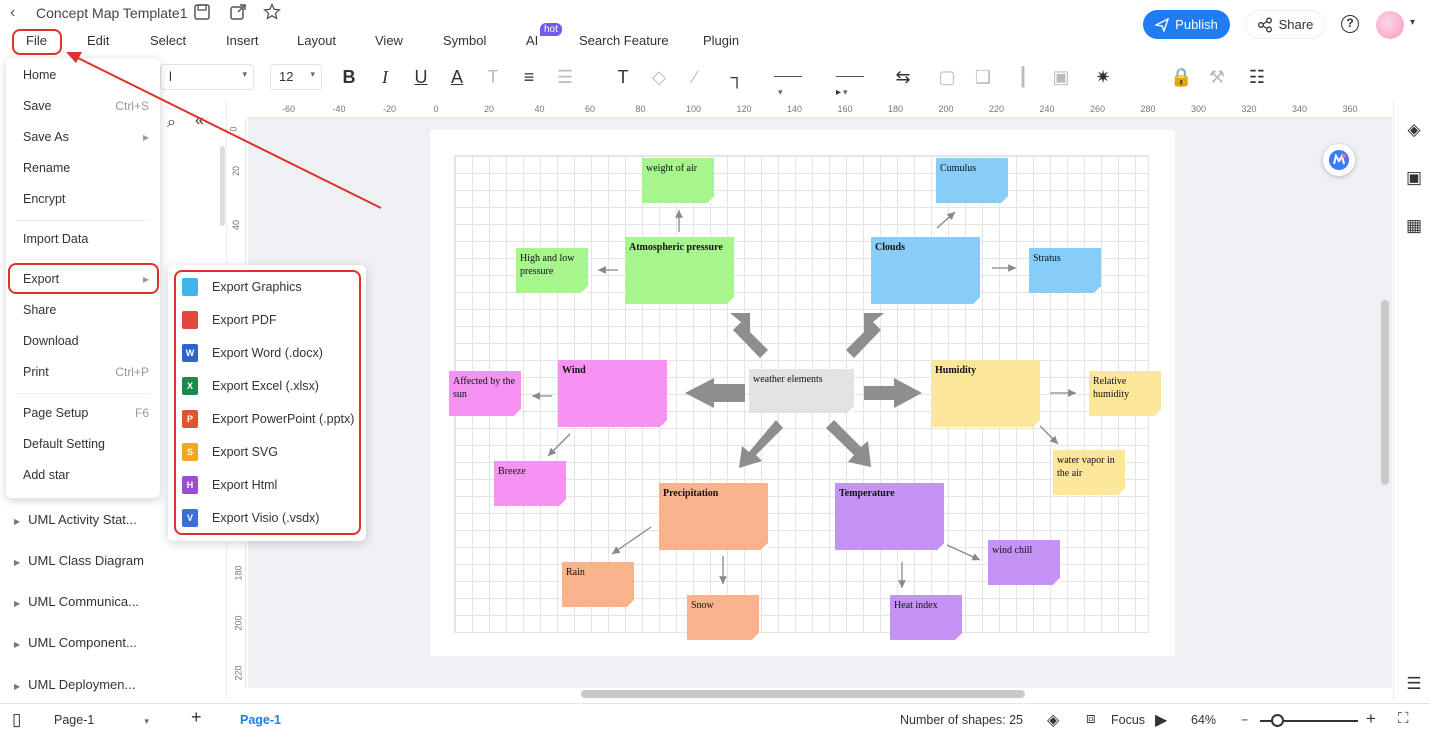 This screenshot has width=1430, height=736. Describe the element at coordinates (86, 199) in the screenshot. I see `file-menu-encrypt: Encrypt` at that location.